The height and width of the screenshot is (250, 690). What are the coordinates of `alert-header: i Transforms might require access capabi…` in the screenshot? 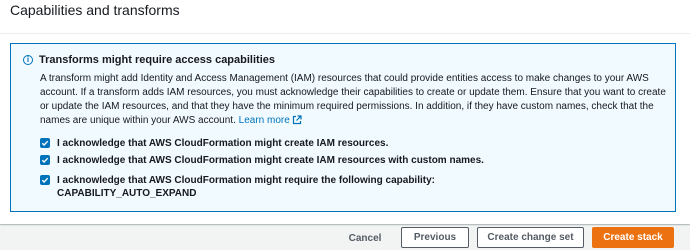 It's located at (149, 60).